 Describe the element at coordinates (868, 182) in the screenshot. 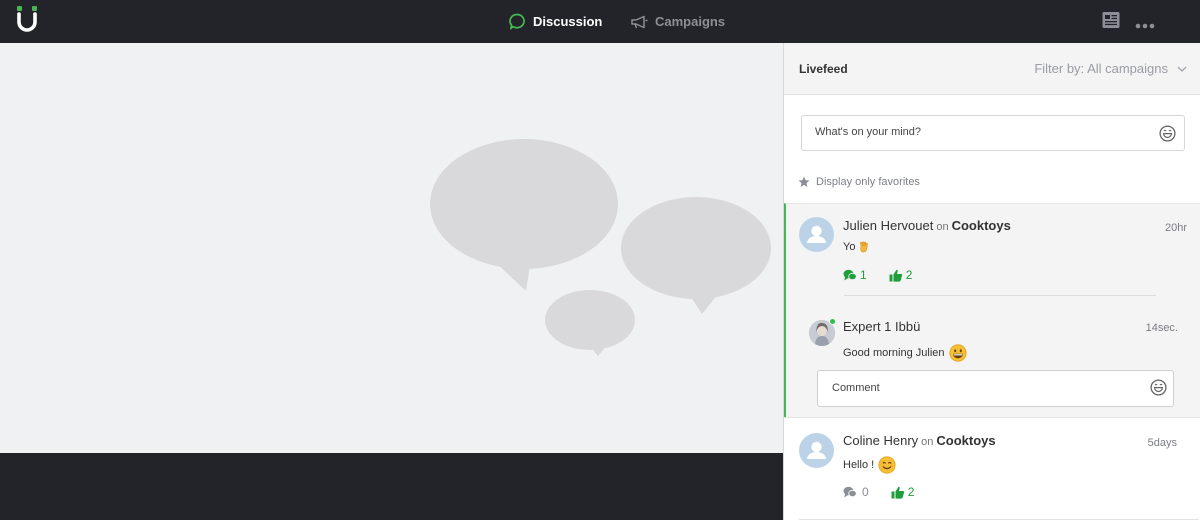

I see `favorites-label: Display only favorites` at that location.